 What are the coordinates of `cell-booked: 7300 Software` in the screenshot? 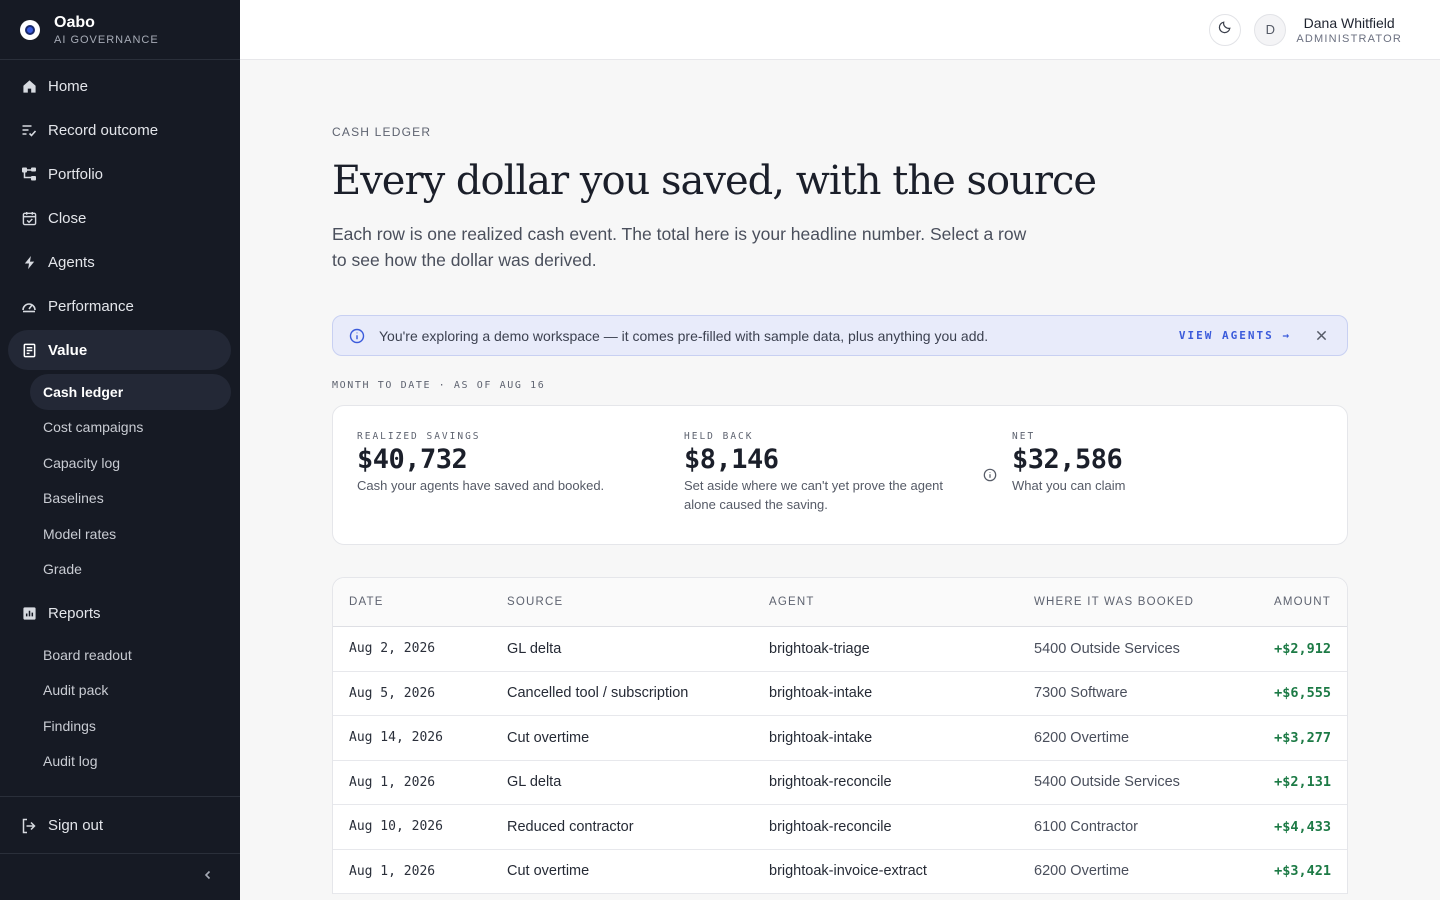 It's located at (1081, 693).